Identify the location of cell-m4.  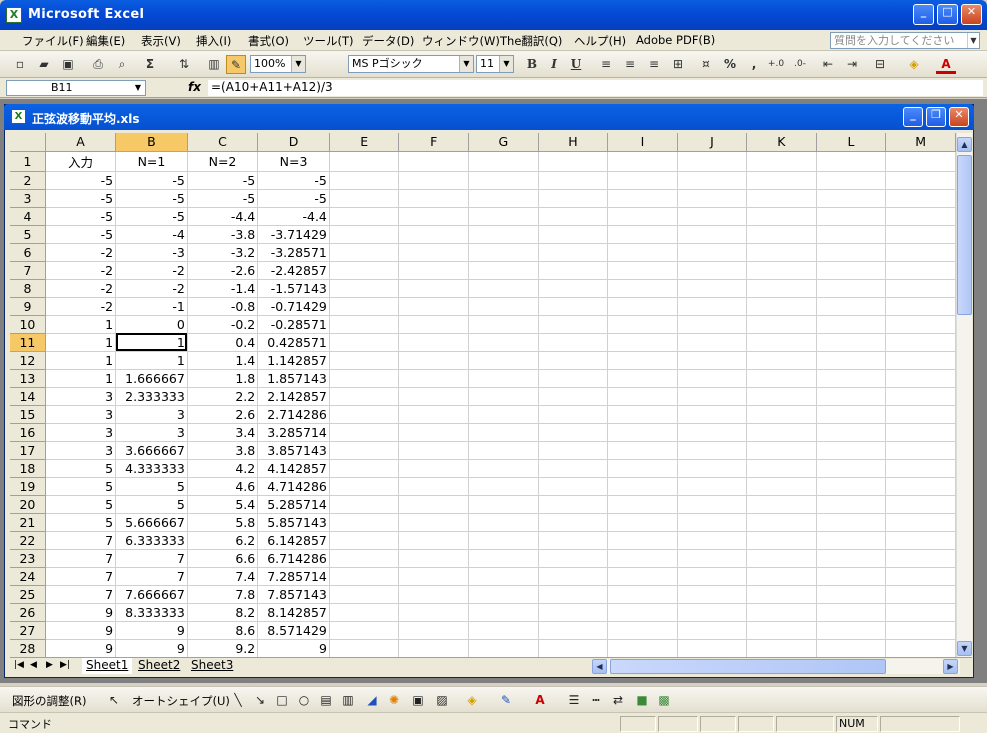
(920, 216).